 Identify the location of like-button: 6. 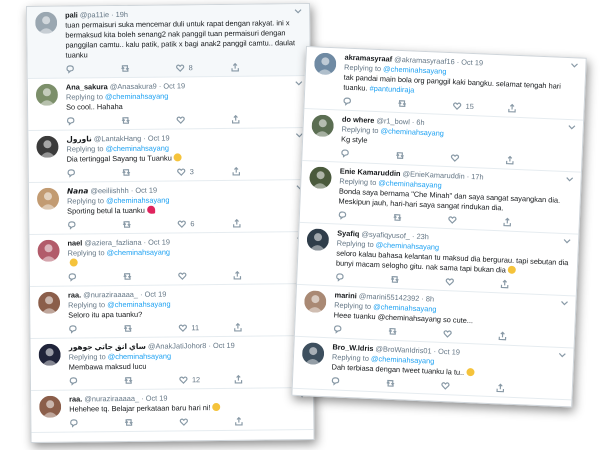
(204, 224).